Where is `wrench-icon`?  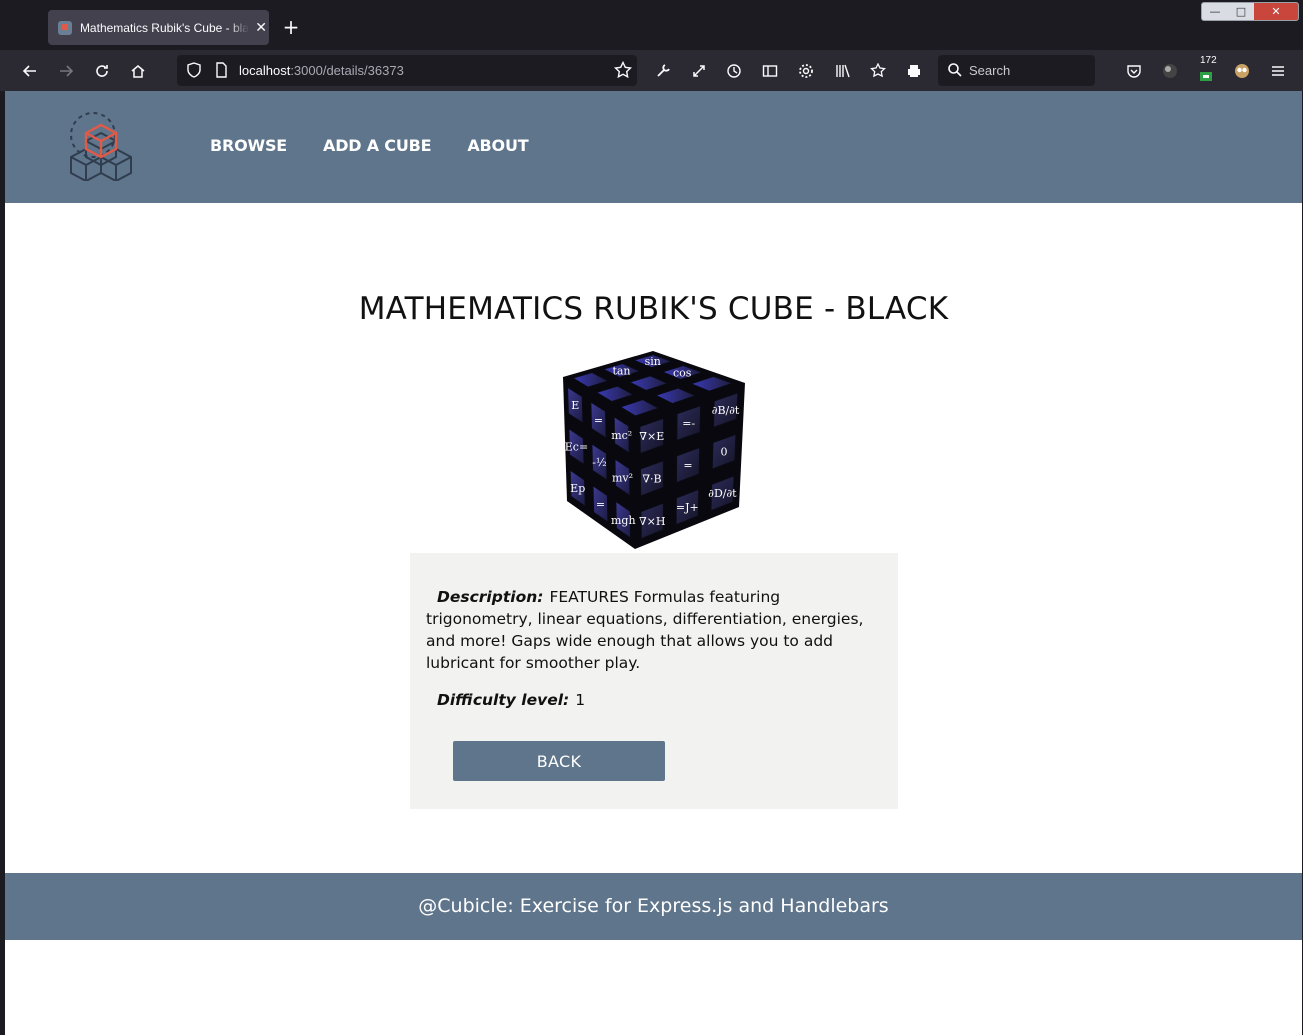 wrench-icon is located at coordinates (663, 71).